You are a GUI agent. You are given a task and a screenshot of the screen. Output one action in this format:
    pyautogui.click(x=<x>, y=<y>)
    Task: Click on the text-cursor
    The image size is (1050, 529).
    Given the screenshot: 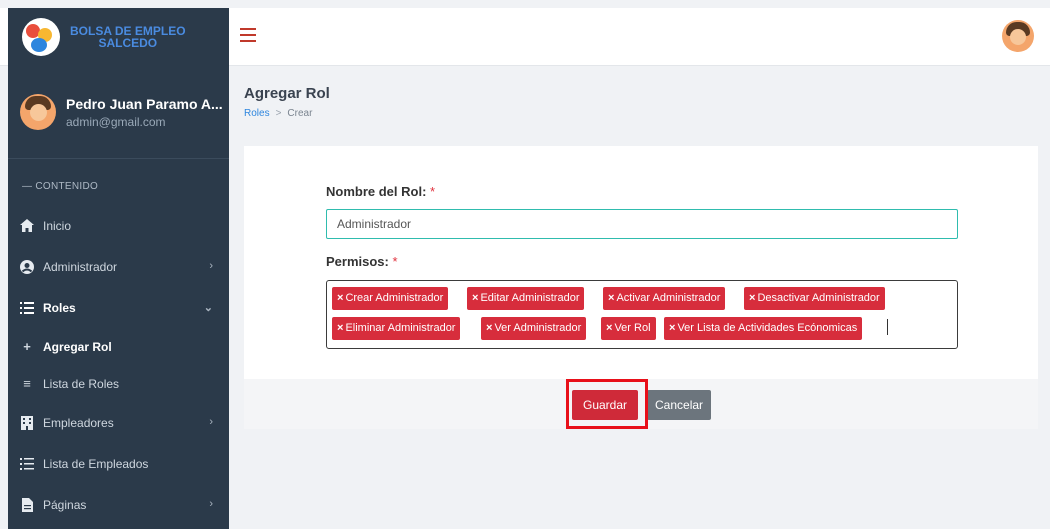 What is the action you would take?
    pyautogui.click(x=887, y=327)
    